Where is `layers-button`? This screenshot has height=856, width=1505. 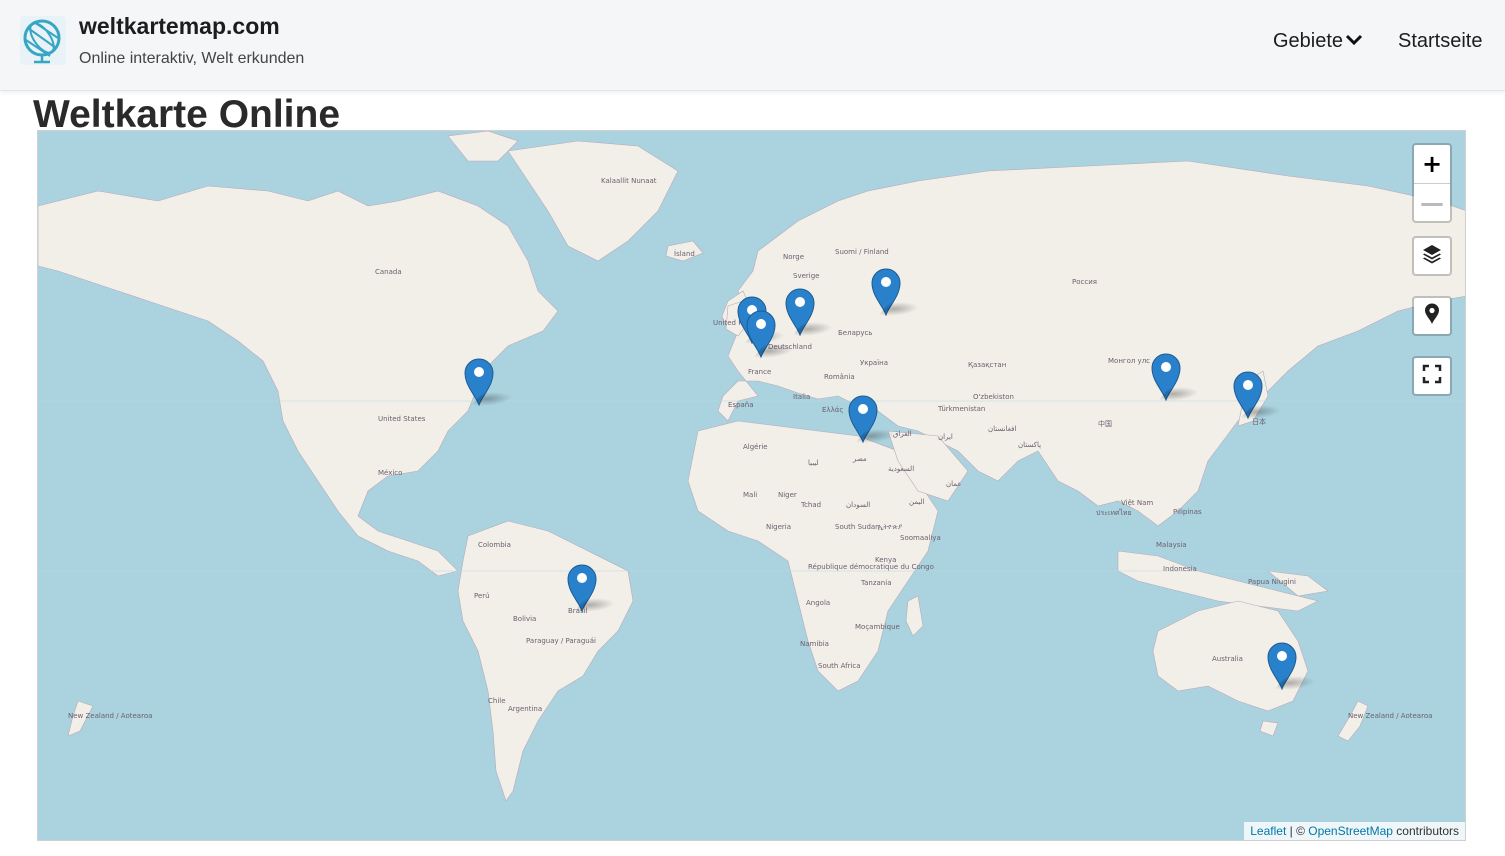 layers-button is located at coordinates (1432, 256).